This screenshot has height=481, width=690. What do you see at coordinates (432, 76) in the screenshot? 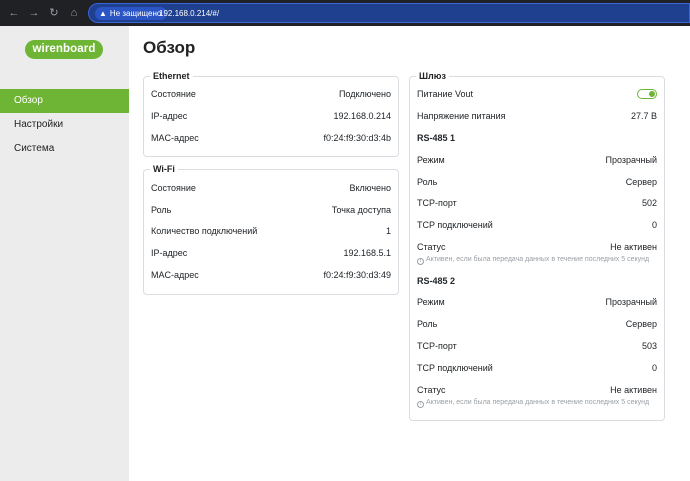
I see `gateway-legend: Шлюз` at bounding box center [432, 76].